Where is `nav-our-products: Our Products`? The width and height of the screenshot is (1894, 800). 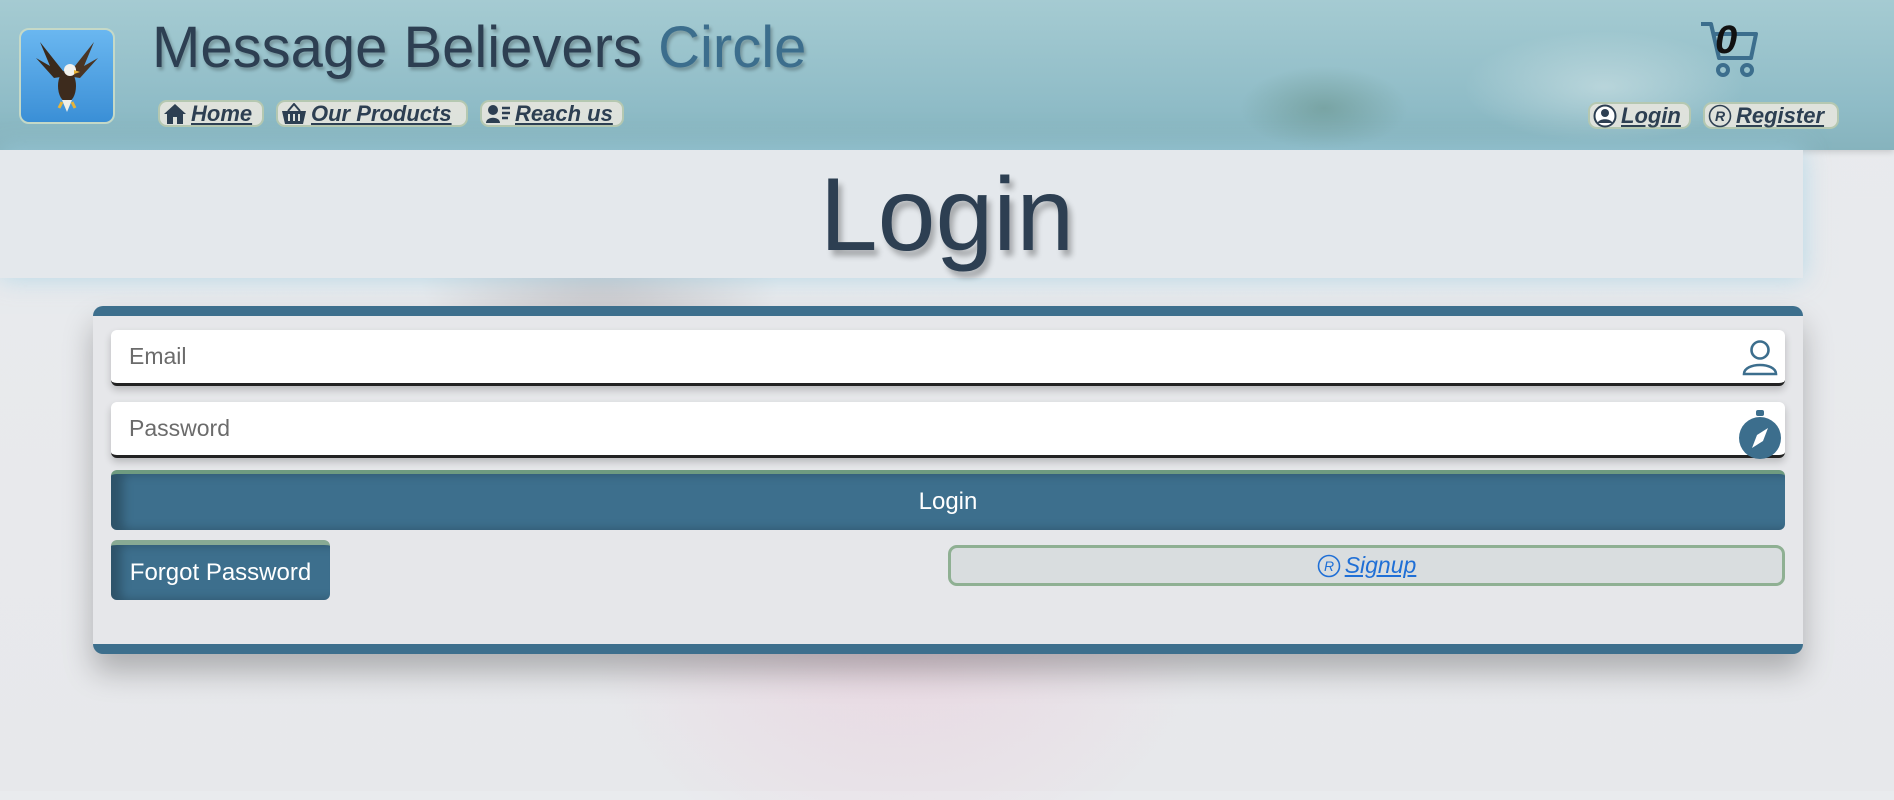 nav-our-products: Our Products is located at coordinates (372, 113).